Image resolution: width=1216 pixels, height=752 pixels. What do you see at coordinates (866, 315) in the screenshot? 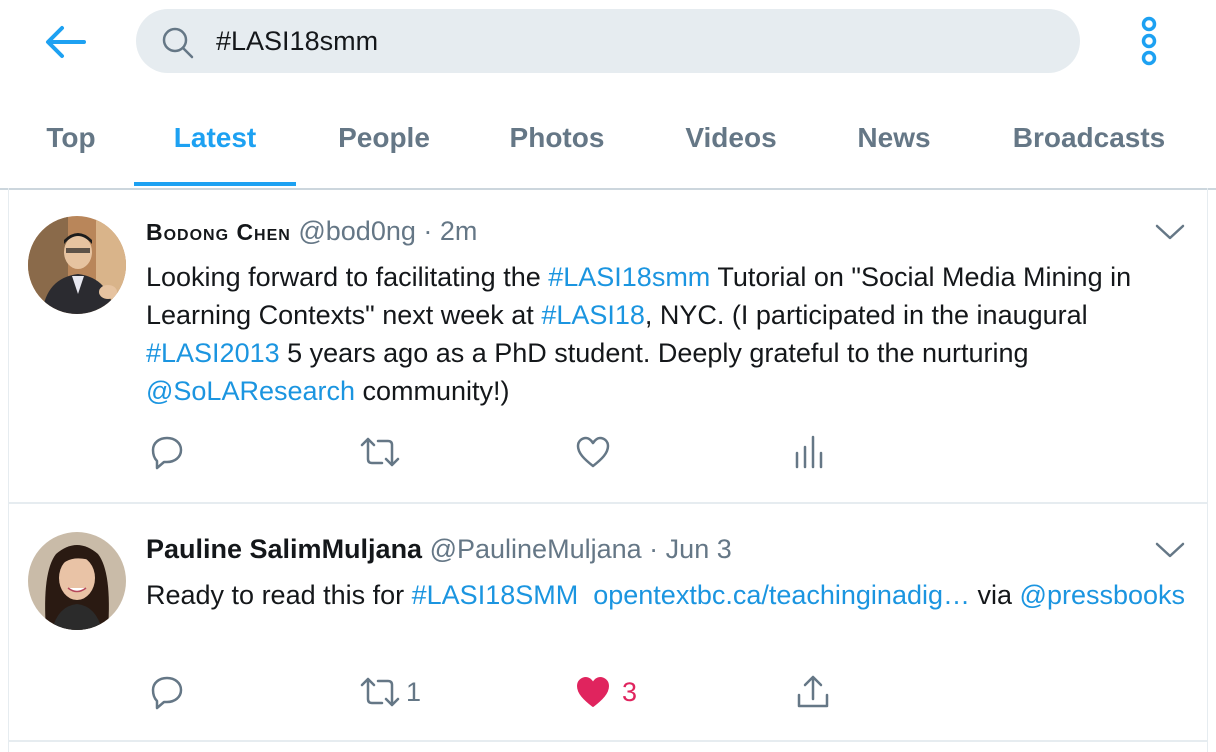
I see `text-segment: , NYC. (I participated in the inaugural` at bounding box center [866, 315].